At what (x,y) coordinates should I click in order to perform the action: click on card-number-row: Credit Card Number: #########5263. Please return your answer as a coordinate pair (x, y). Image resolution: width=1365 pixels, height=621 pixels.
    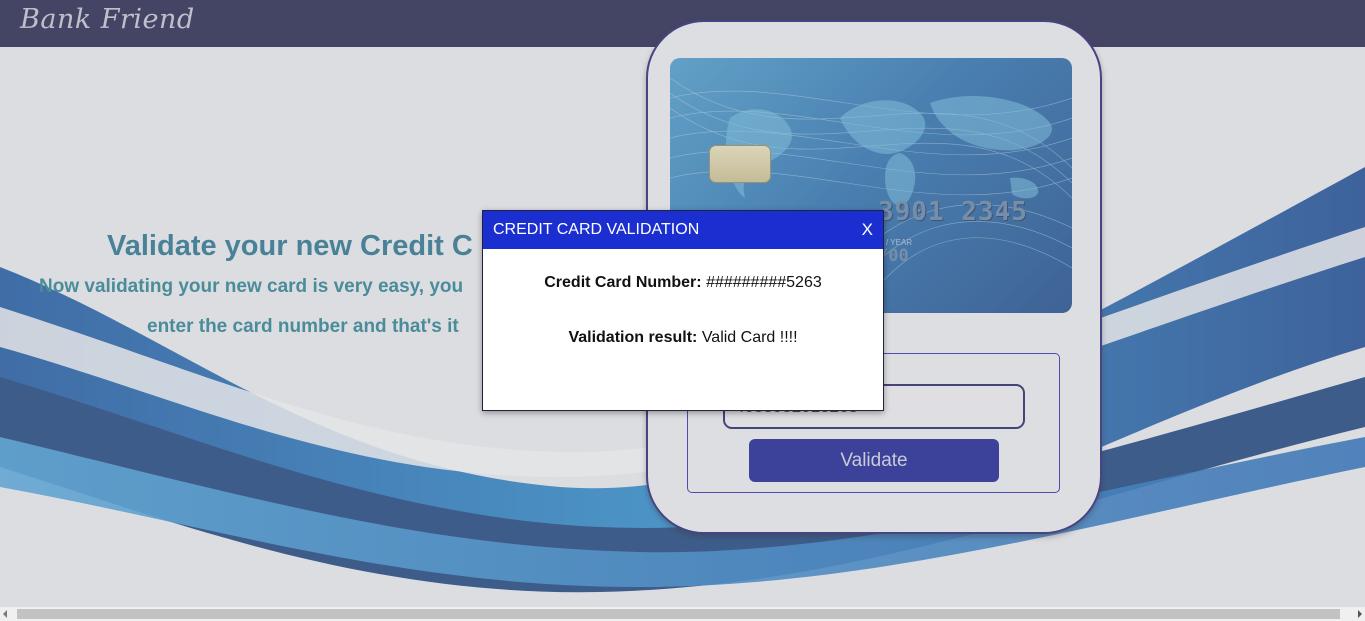
    Looking at the image, I should click on (683, 283).